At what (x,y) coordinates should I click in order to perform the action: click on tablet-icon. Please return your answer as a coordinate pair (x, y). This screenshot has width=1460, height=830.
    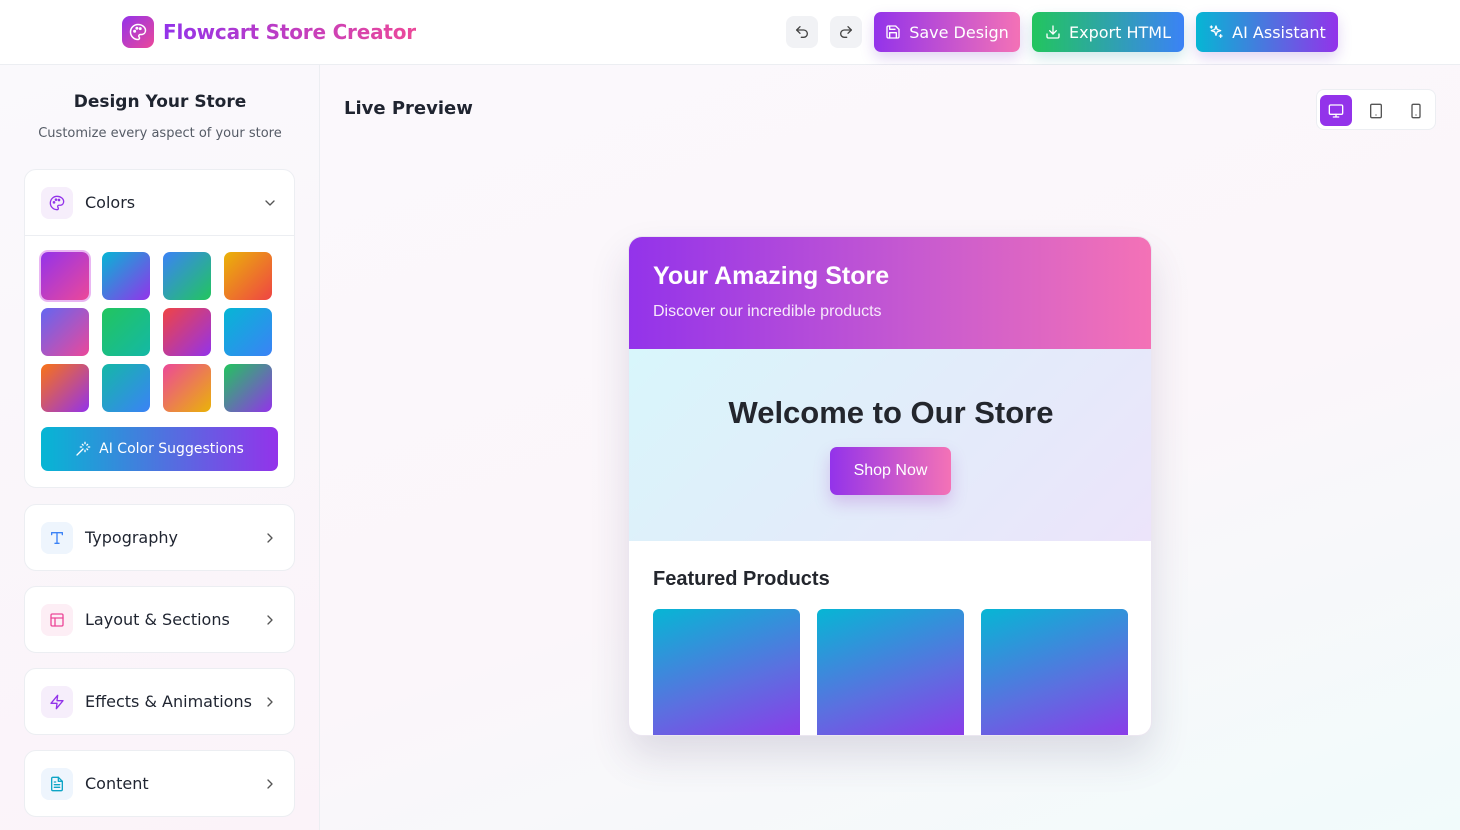
    Looking at the image, I should click on (1376, 110).